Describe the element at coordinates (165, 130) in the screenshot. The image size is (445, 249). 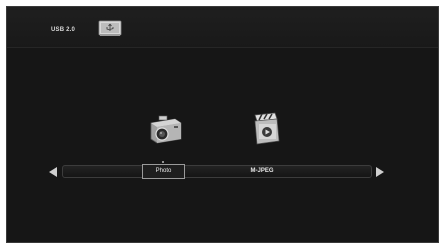
I see `camera-icon` at that location.